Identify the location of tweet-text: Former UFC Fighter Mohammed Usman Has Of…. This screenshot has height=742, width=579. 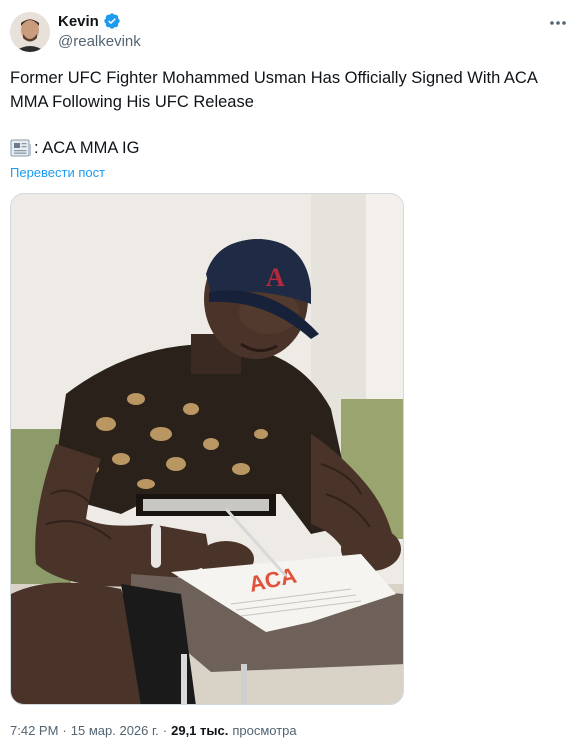
(273, 90).